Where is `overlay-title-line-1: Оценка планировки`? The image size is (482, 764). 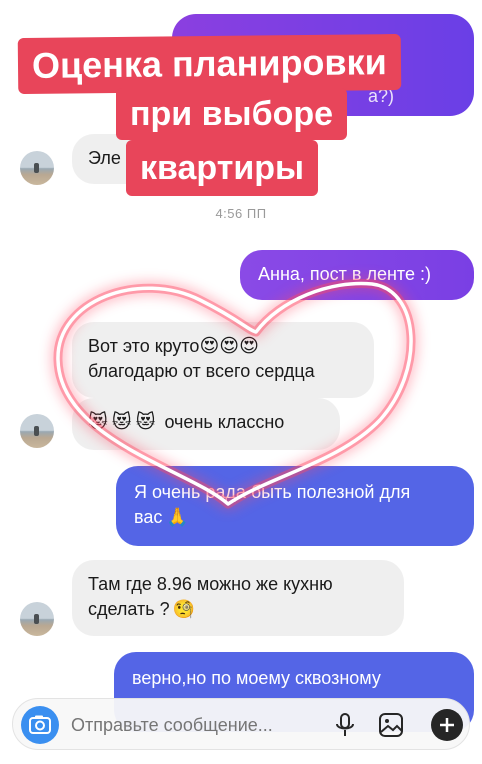
overlay-title-line-1: Оценка планировки is located at coordinates (209, 64).